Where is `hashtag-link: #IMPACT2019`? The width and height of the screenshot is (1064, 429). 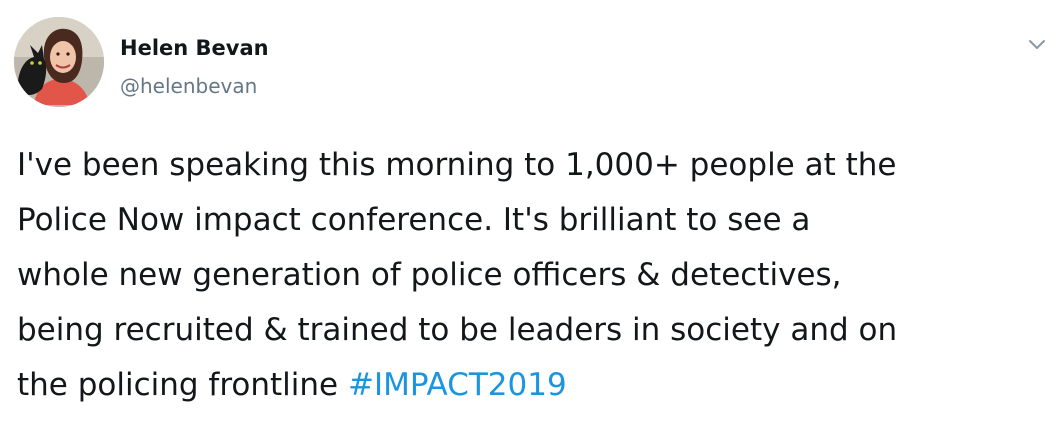
hashtag-link: #IMPACT2019 is located at coordinates (457, 385).